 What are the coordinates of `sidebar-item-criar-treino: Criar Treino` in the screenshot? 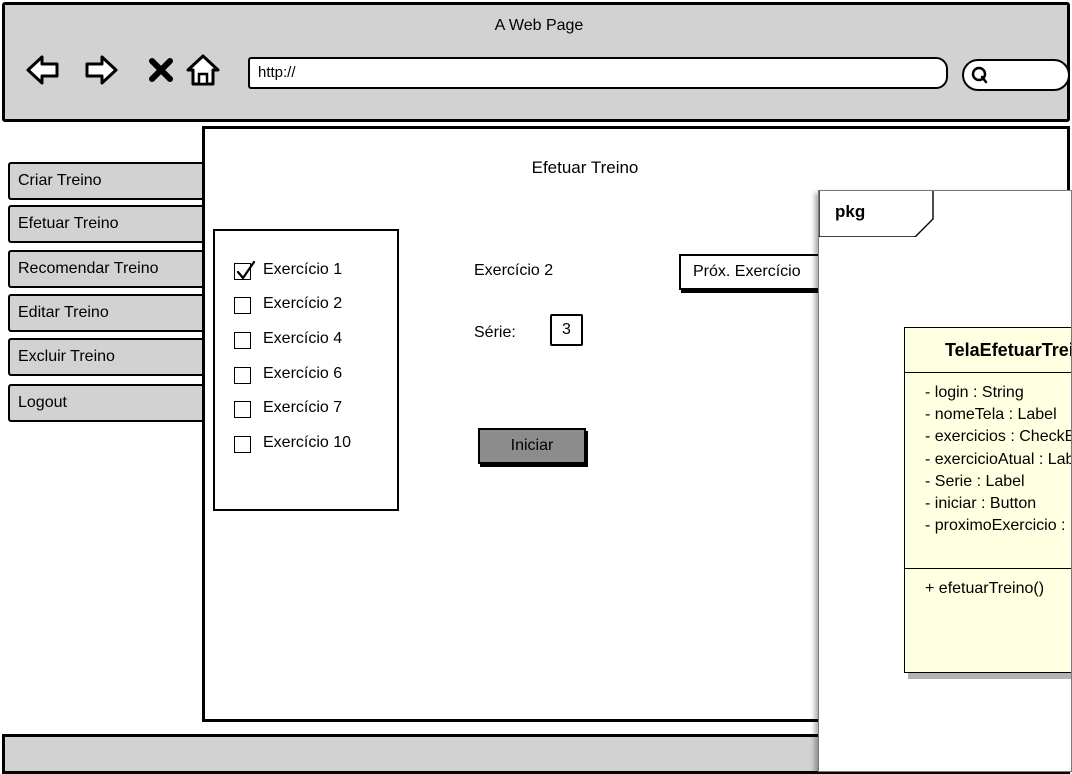 It's located at (109, 181).